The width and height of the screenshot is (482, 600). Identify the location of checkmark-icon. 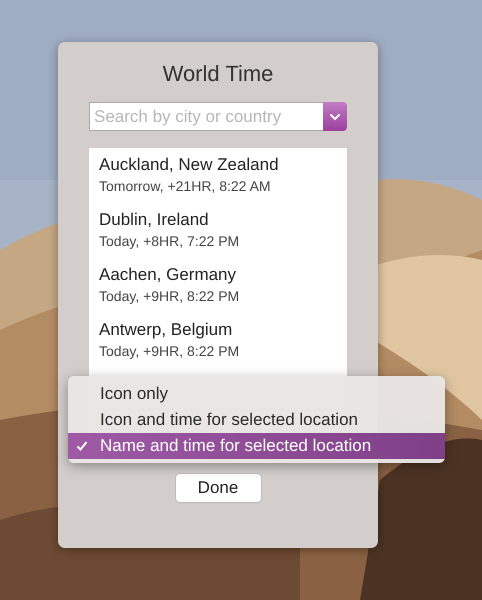
(83, 446).